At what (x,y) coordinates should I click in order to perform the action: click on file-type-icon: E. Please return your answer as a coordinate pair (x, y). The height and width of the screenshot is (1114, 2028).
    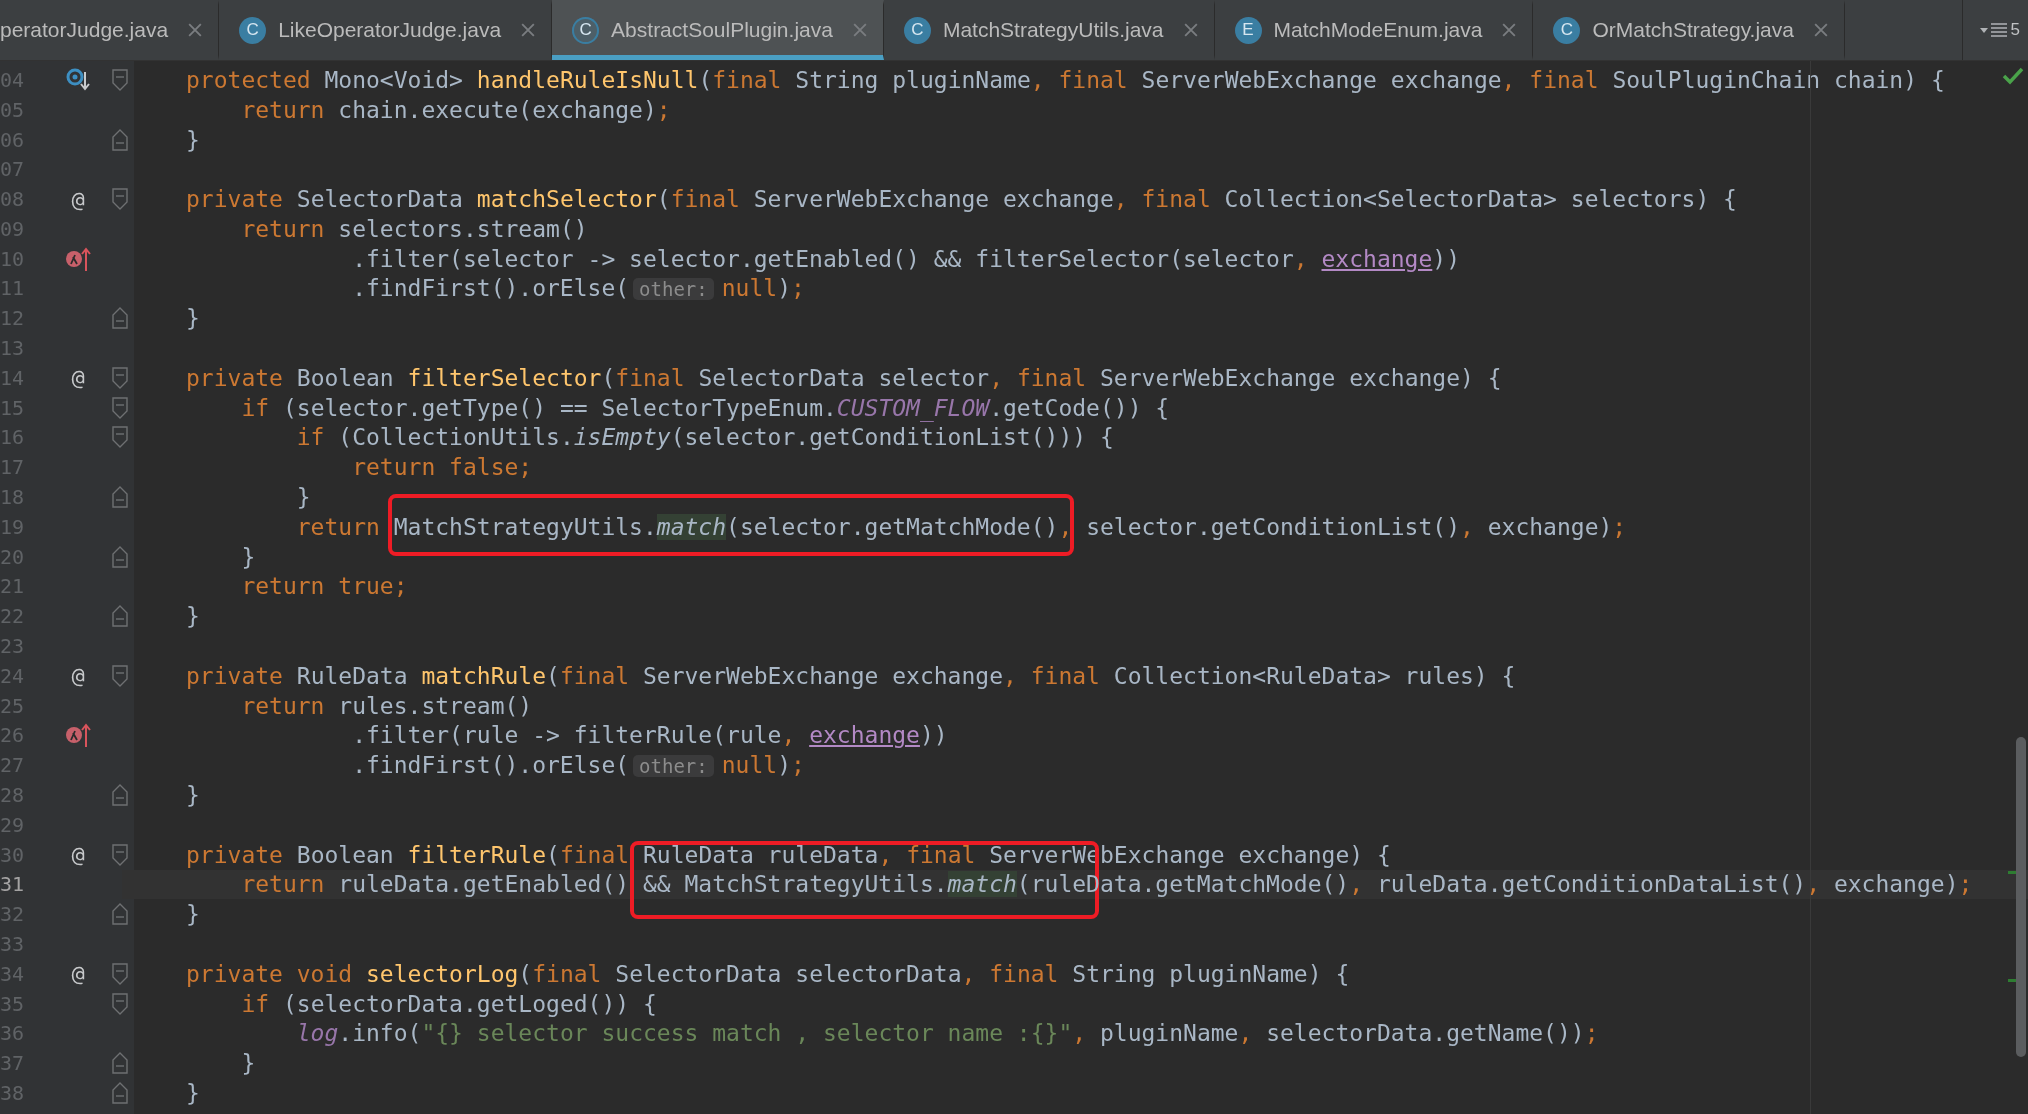
    Looking at the image, I should click on (1248, 30).